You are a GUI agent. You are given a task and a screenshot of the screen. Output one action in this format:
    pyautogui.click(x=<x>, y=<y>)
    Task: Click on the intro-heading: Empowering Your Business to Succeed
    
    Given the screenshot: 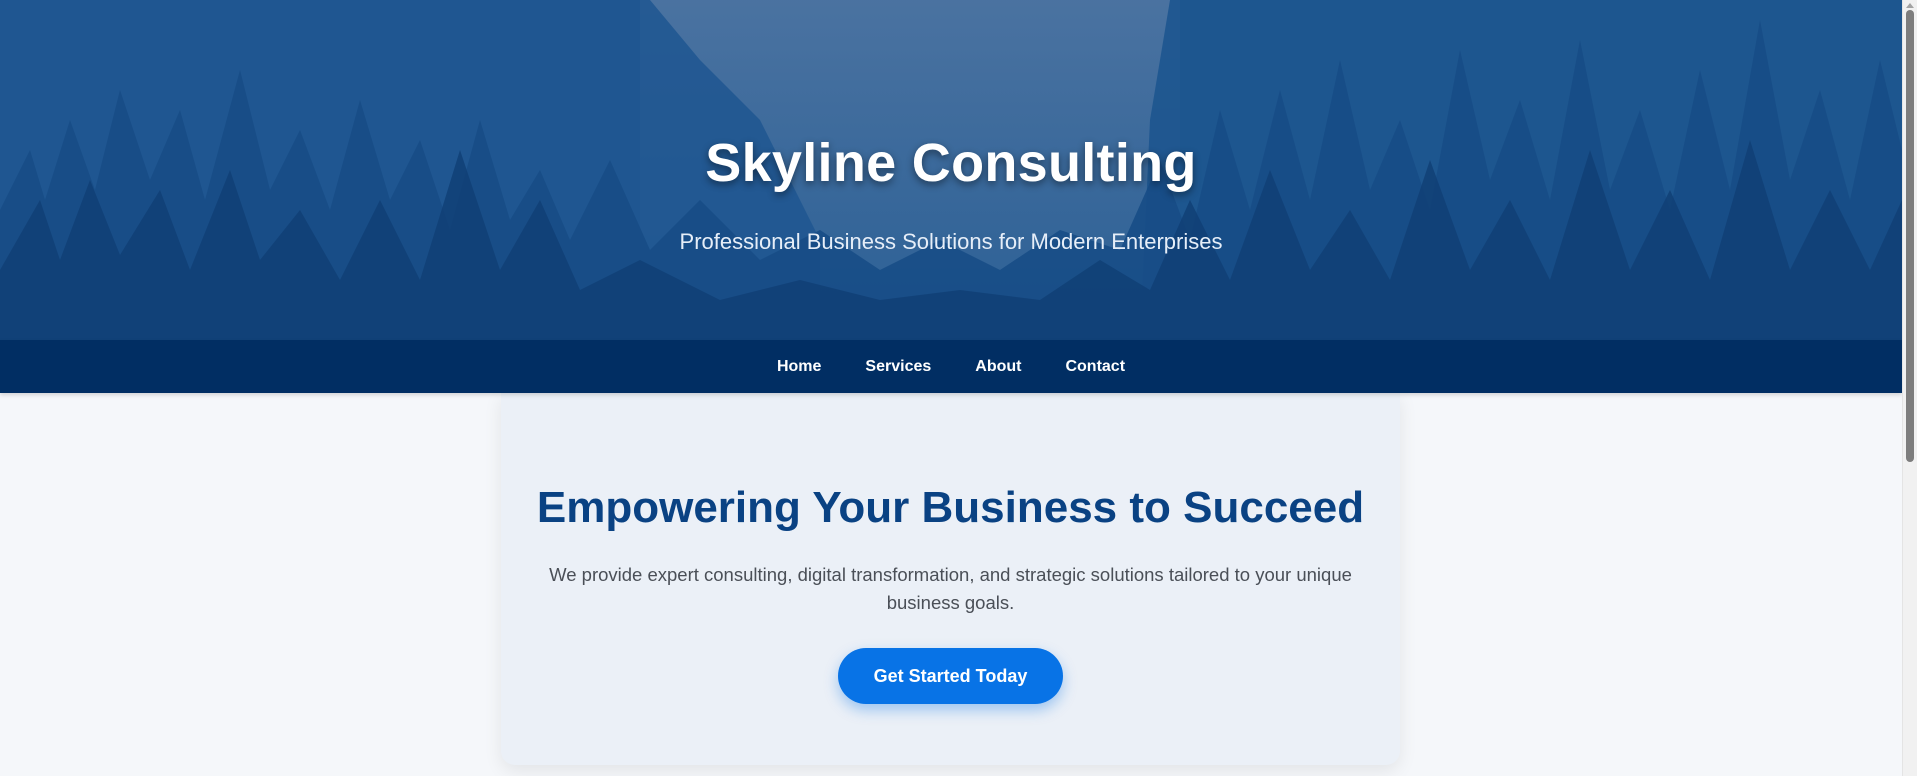 What is the action you would take?
    pyautogui.click(x=950, y=507)
    